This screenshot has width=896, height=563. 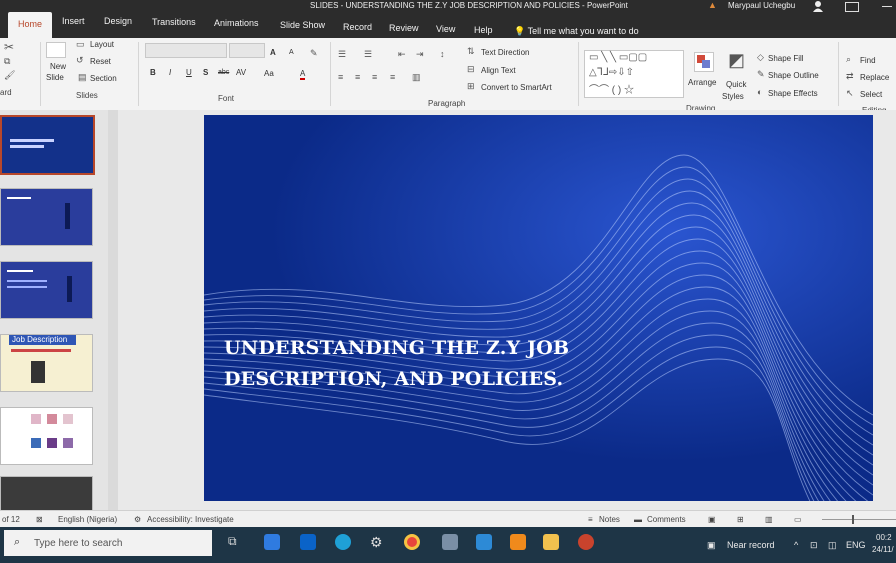 What do you see at coordinates (342, 54) in the screenshot?
I see `bullets-icon: ☰` at bounding box center [342, 54].